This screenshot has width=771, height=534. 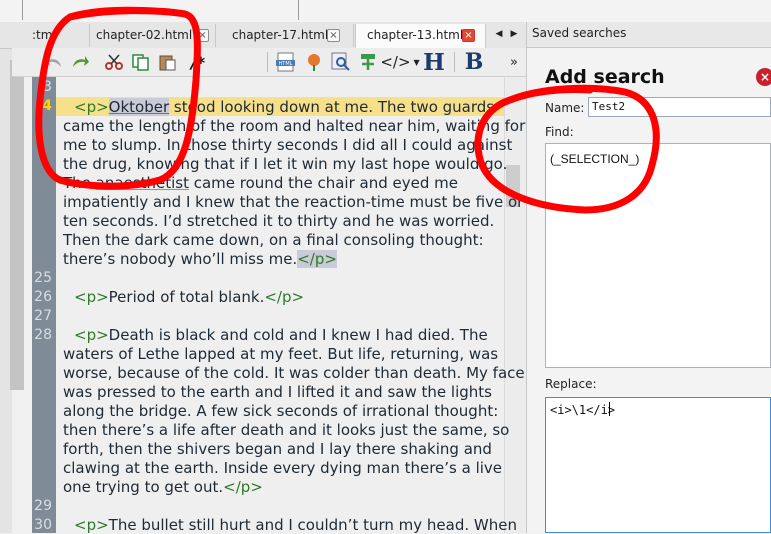 I want to click on left-scrollbar-thumb, so click(x=17, y=225).